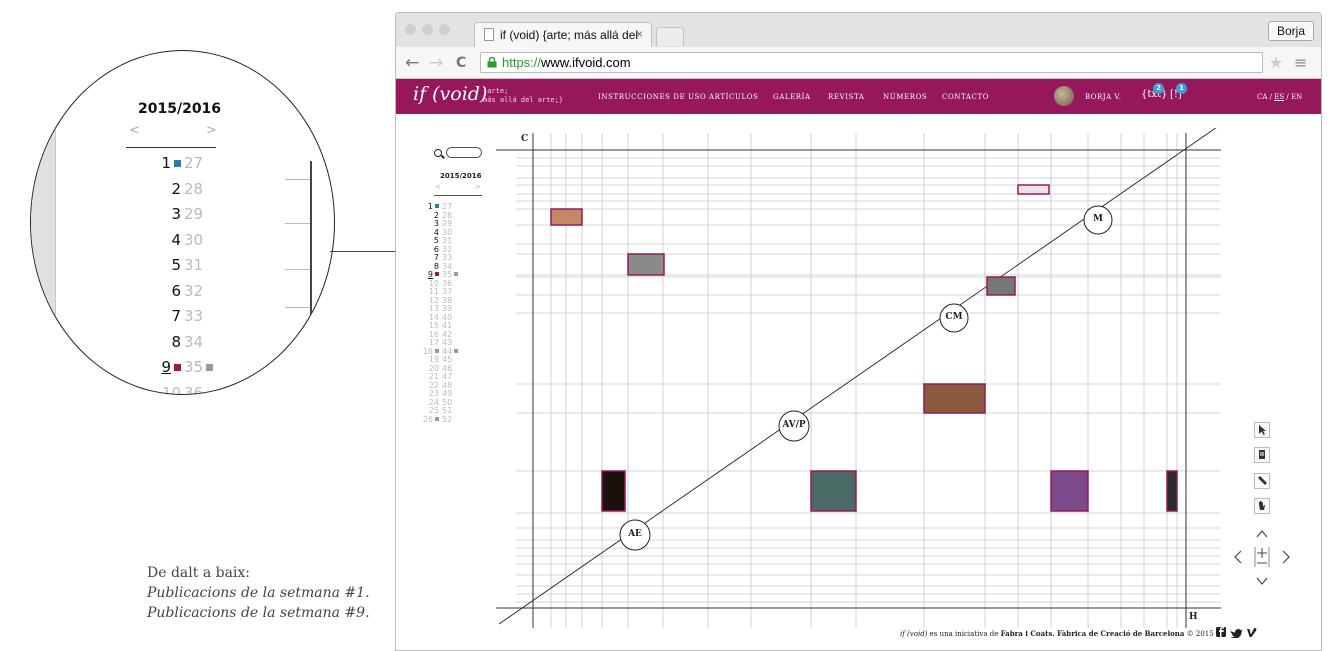 The width and height of the screenshot is (1330, 651). Describe the element at coordinates (792, 97) in the screenshot. I see `nav-galeria: GALERÍA` at that location.